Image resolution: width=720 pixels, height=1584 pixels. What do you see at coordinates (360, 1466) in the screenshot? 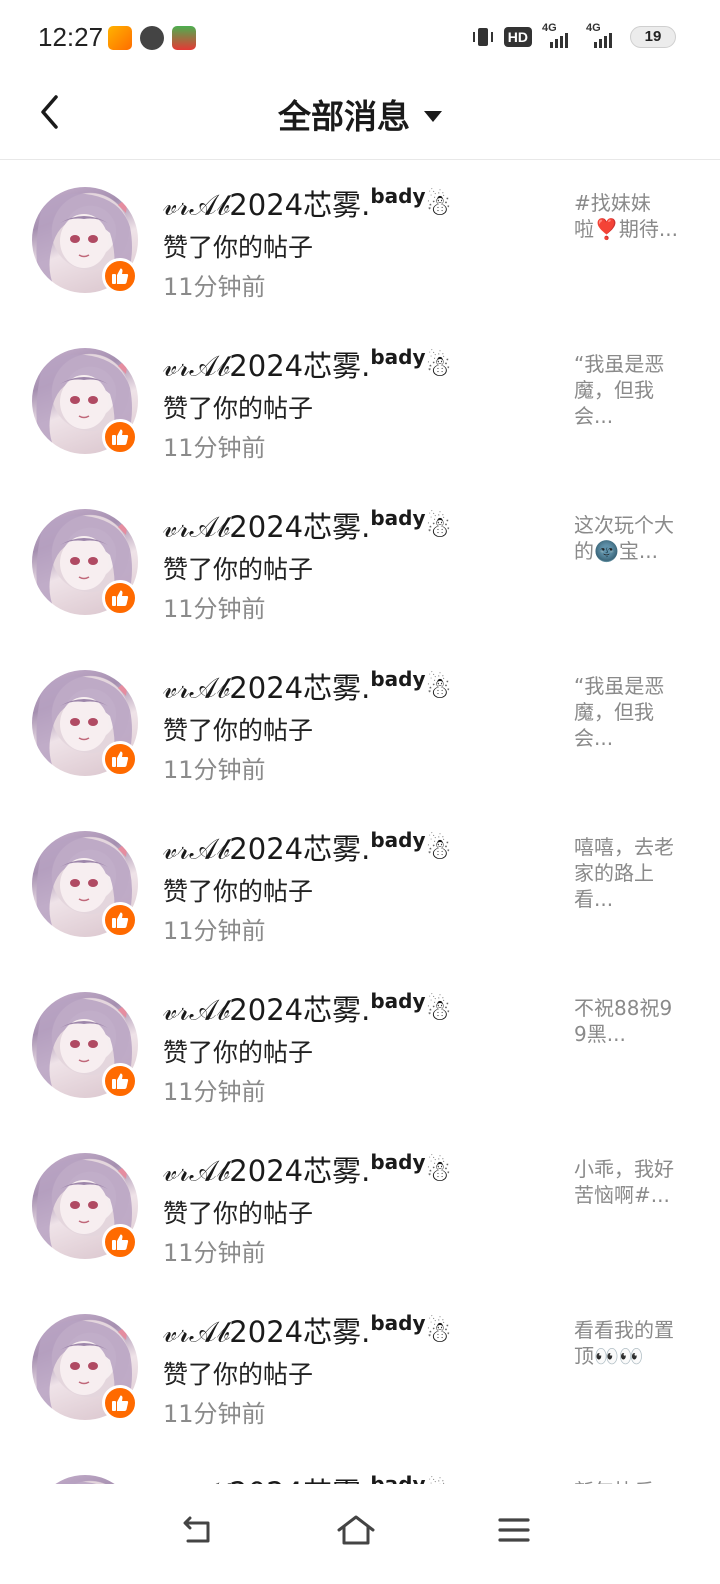
I see `notification-item: 𝓋𝓇𝒜𝒷2024芯雾.bady☃ 赞了你的帖子 11分钟前 新年快乐` at bounding box center [360, 1466].